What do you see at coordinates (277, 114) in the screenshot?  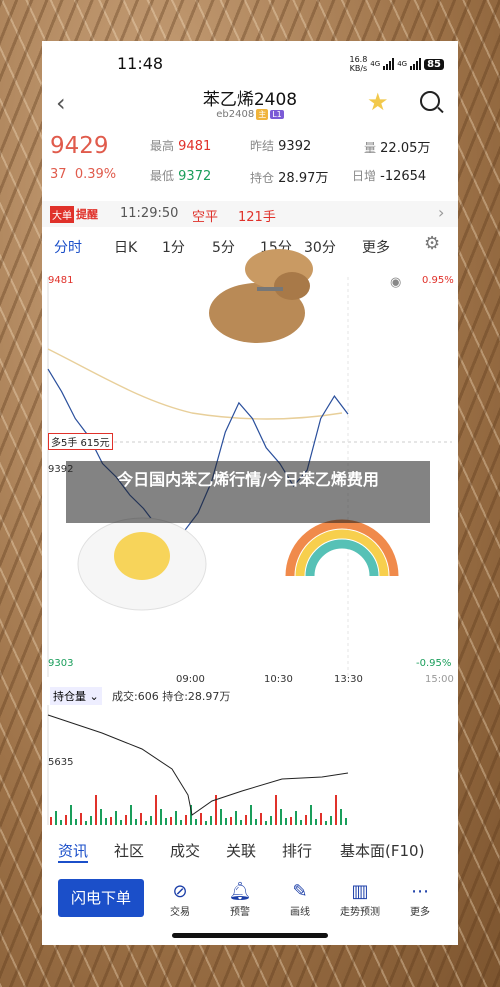 I see `level-tag: L1` at bounding box center [277, 114].